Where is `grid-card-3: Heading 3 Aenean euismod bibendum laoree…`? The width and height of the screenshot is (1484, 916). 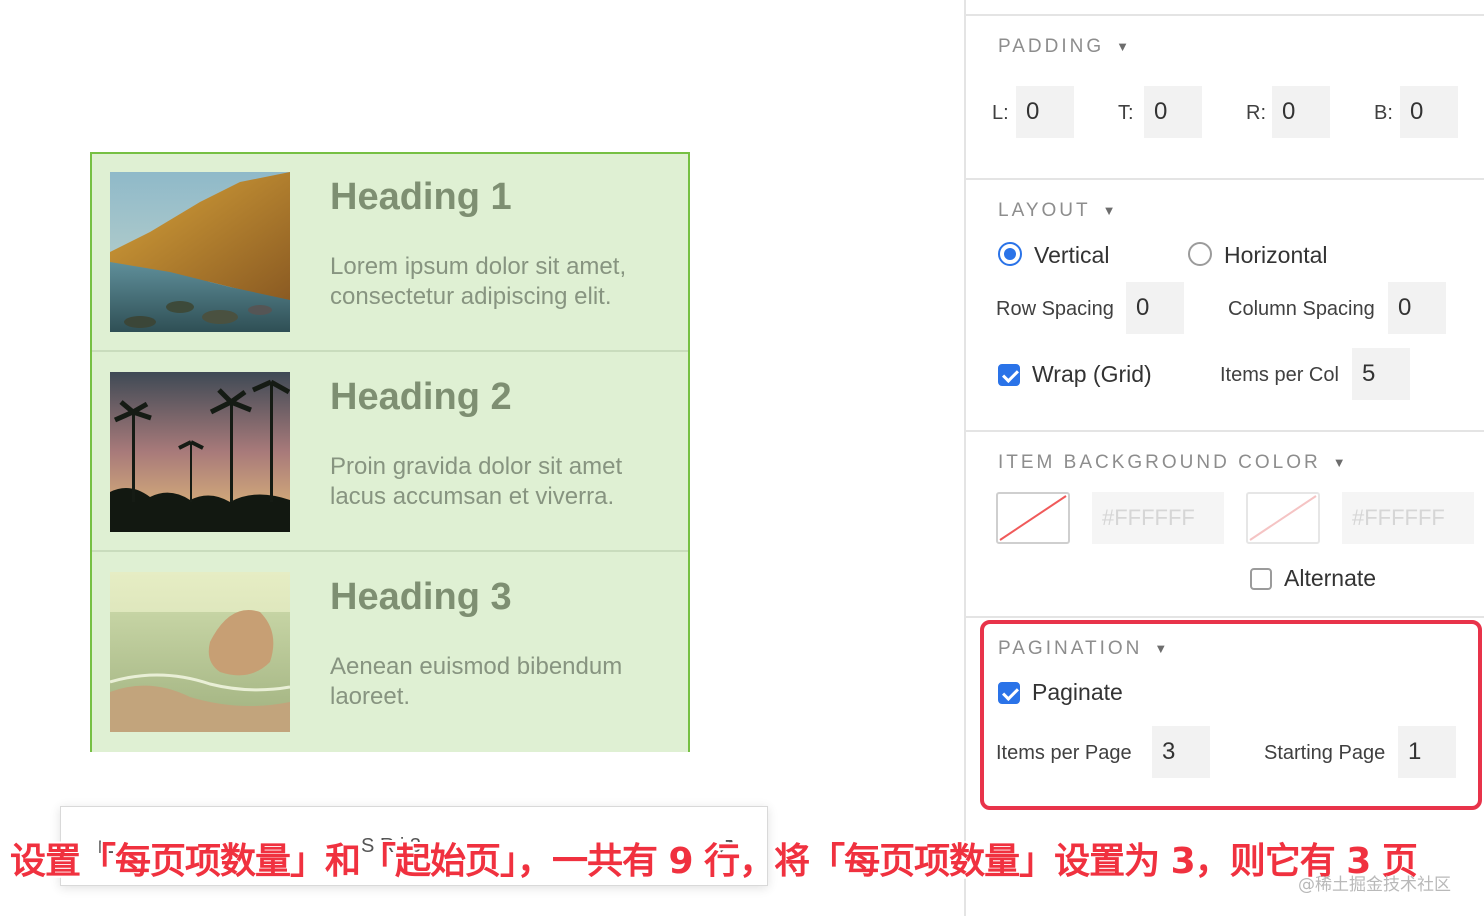 grid-card-3: Heading 3 Aenean euismod bibendum laoree… is located at coordinates (390, 653).